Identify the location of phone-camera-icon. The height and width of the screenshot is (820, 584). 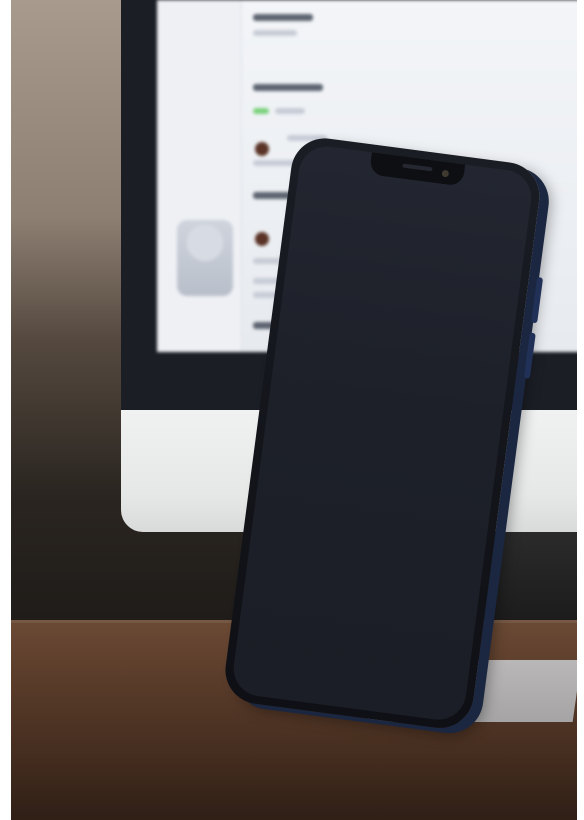
(445, 173).